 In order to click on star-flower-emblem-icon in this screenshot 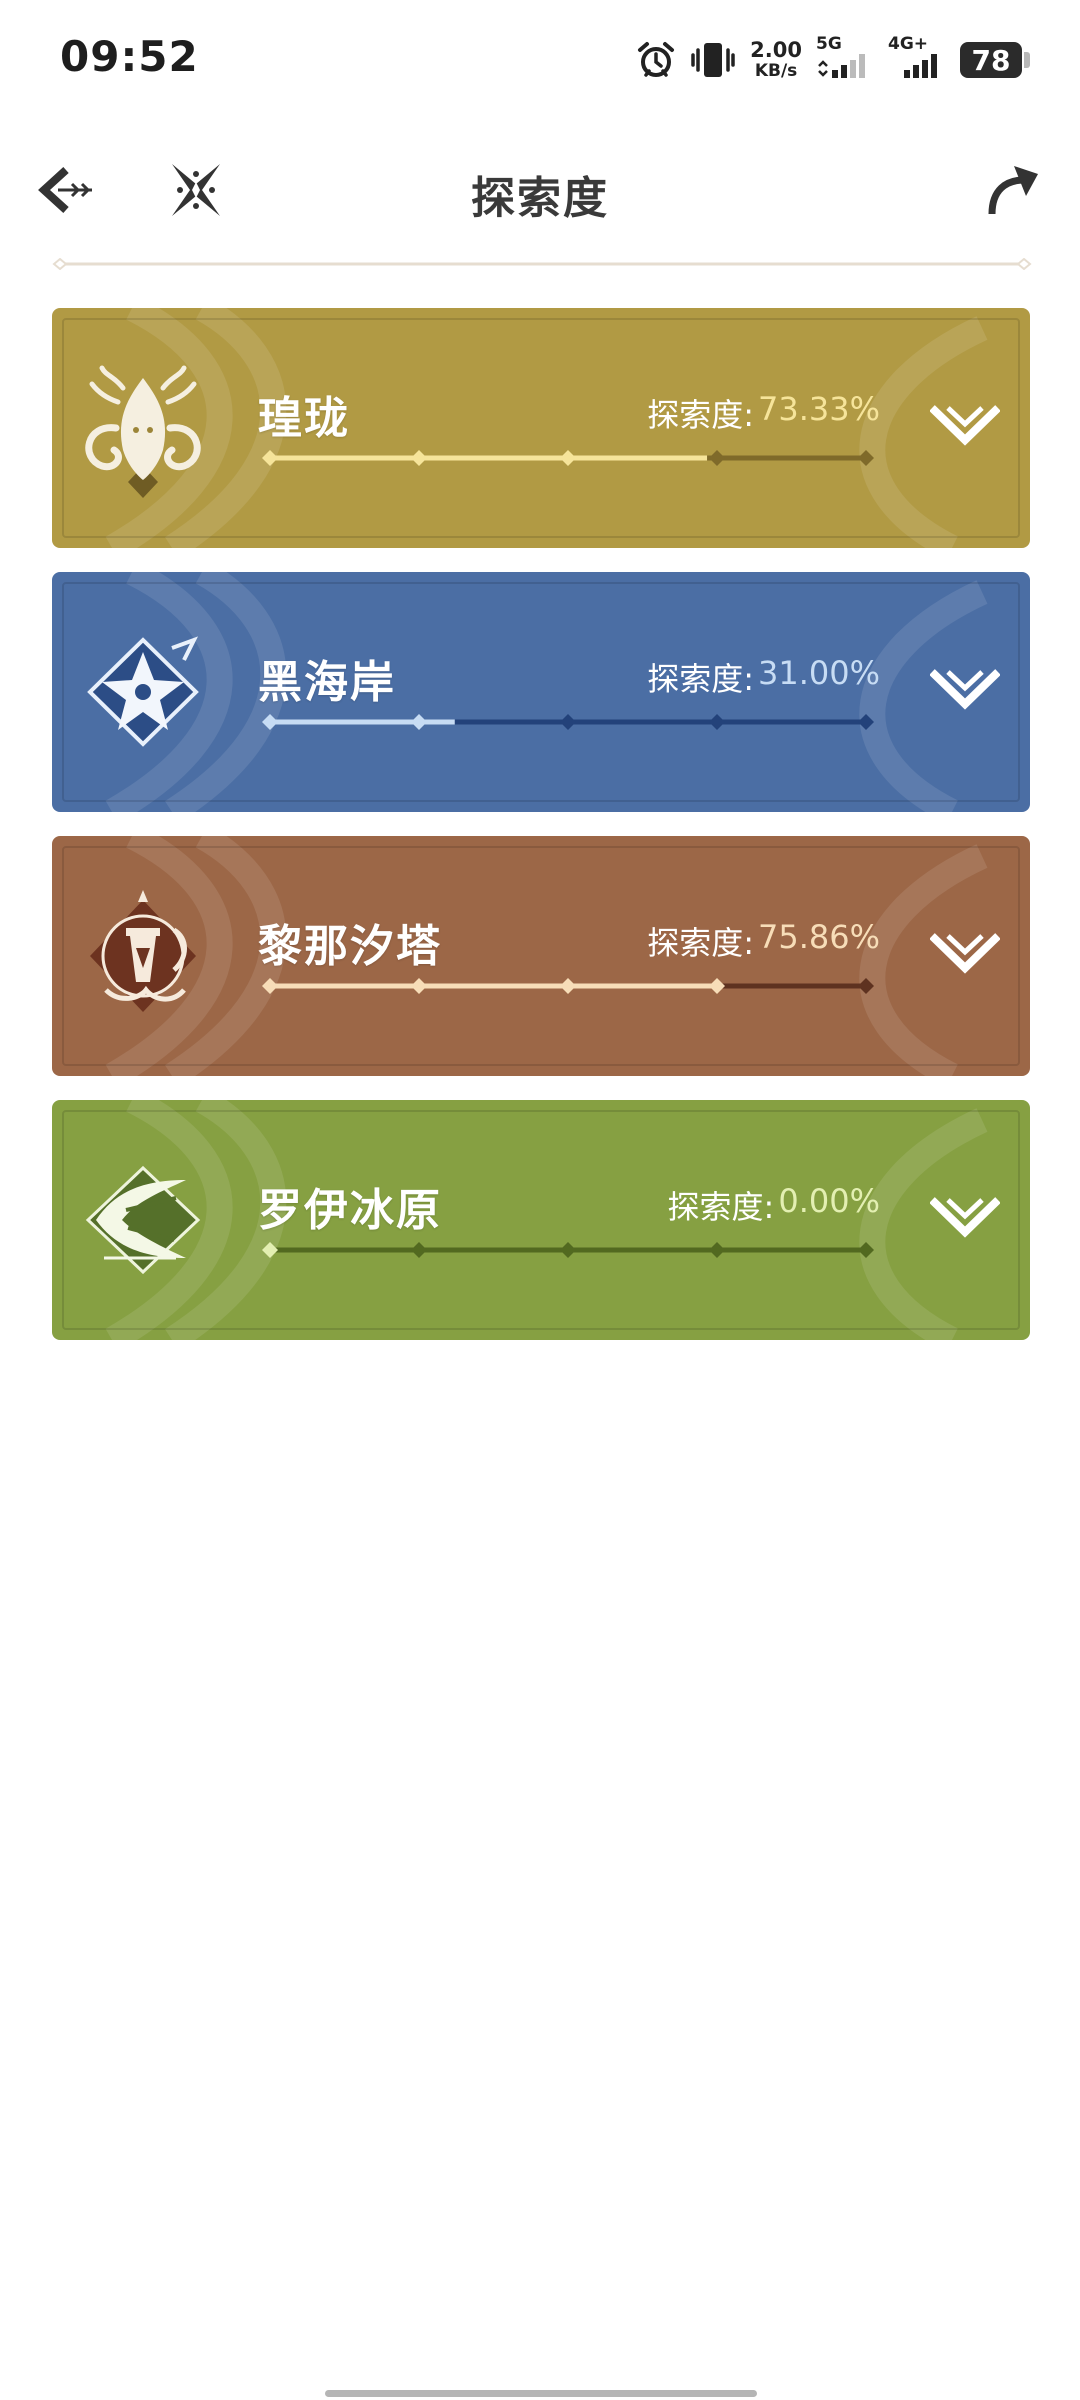, I will do `click(143, 691)`.